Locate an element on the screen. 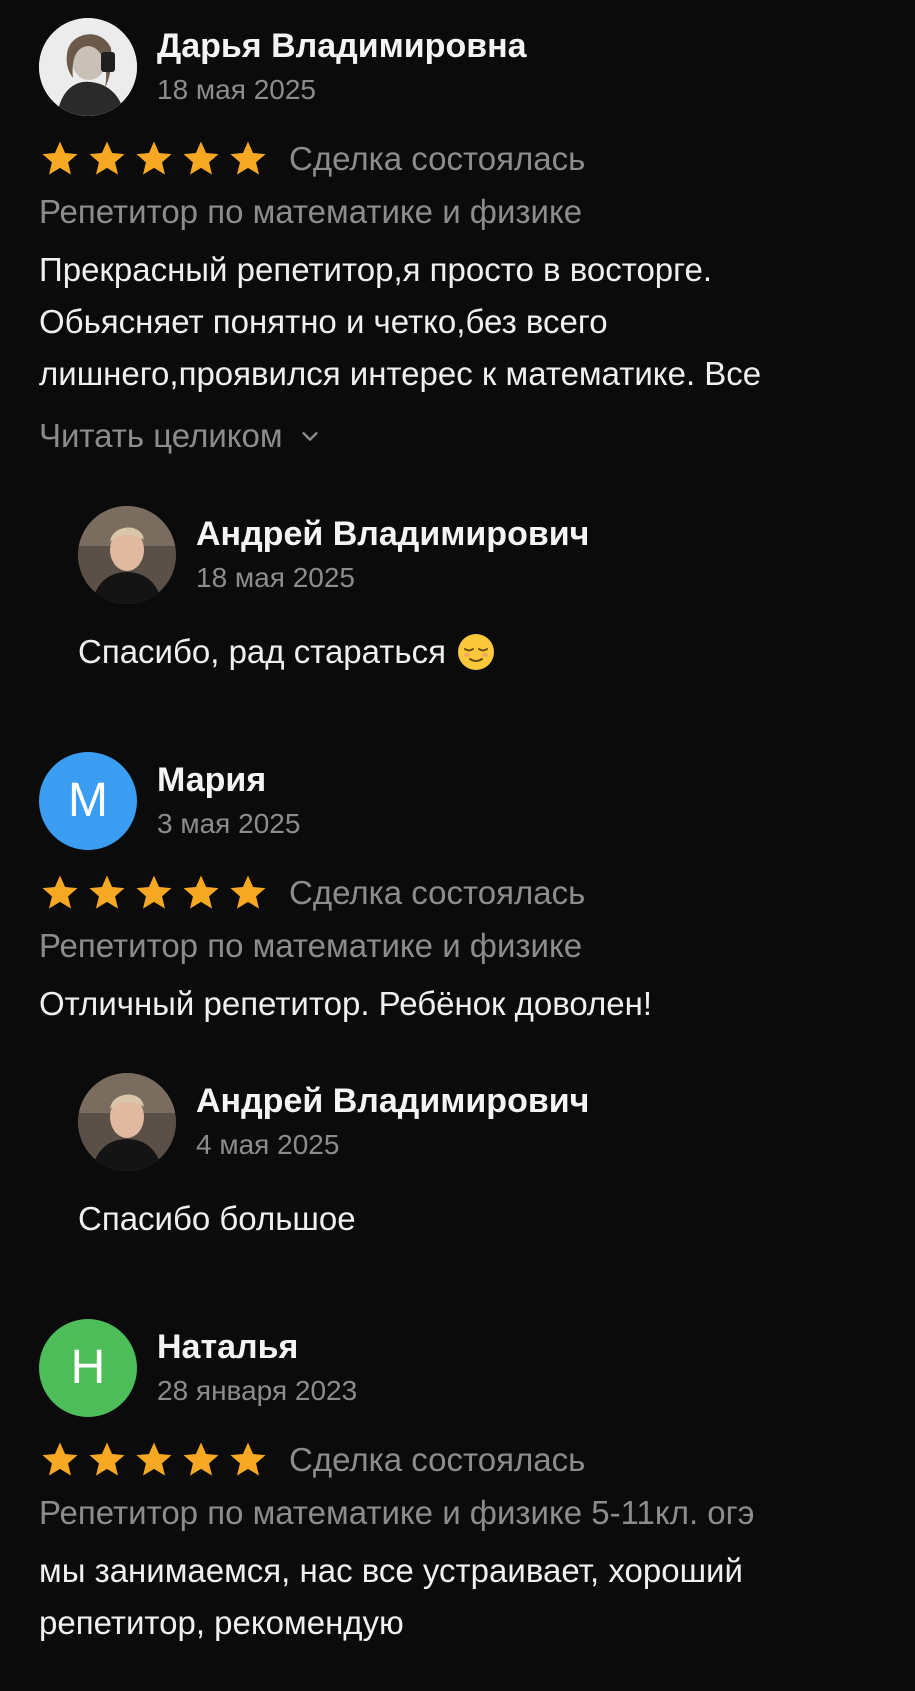  avatar-letter: М is located at coordinates (88, 800).